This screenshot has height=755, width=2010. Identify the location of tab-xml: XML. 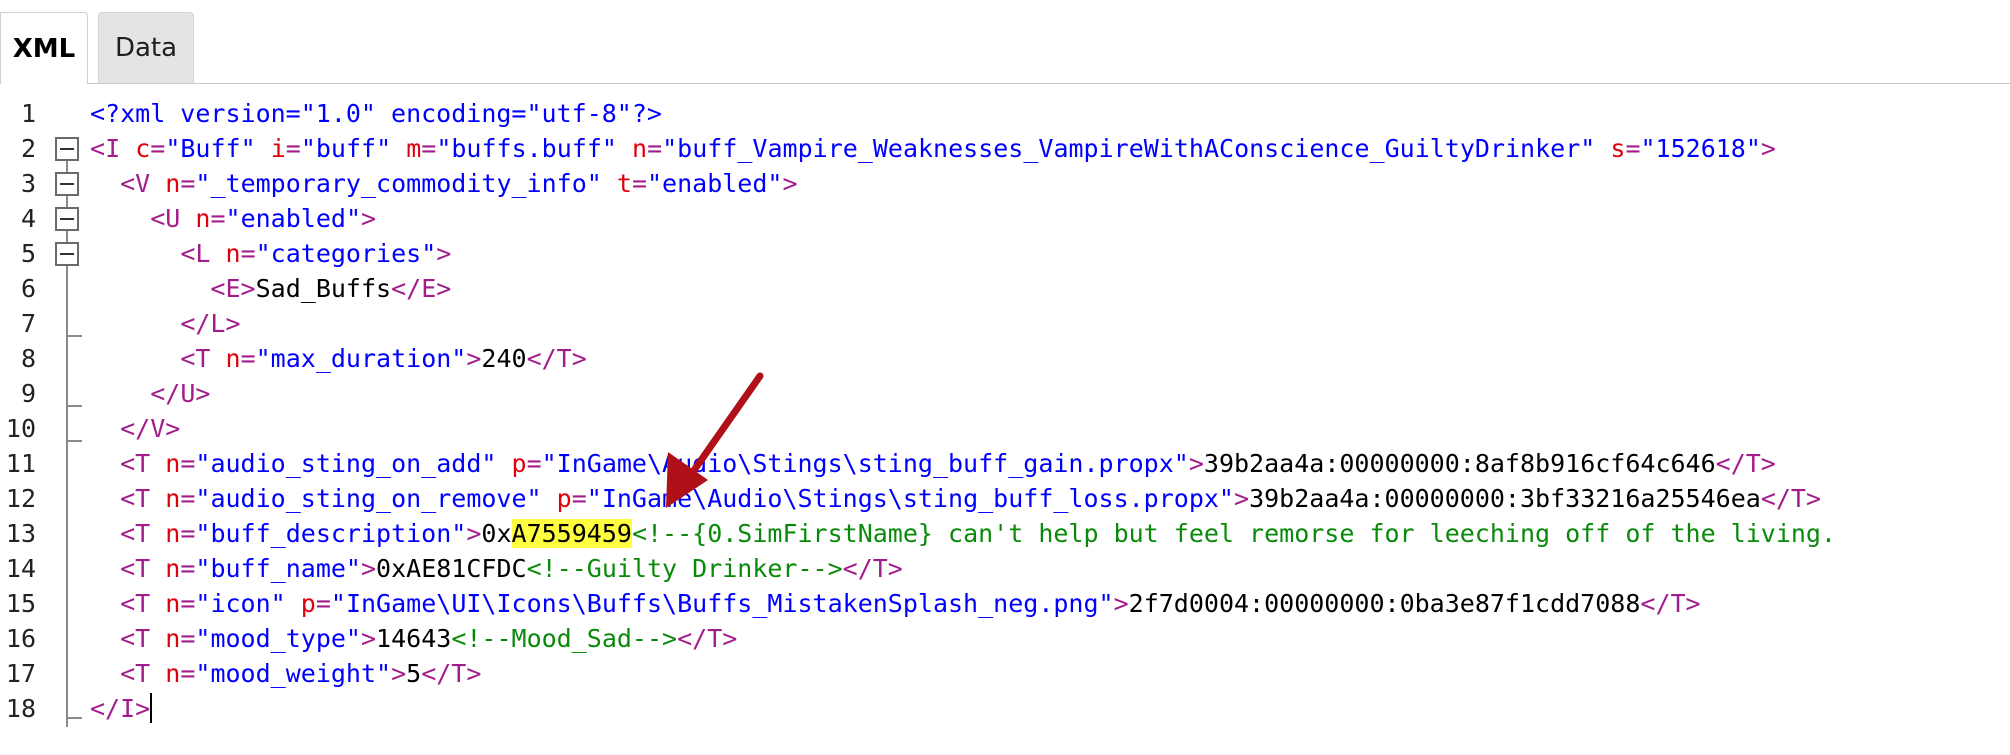
(44, 48).